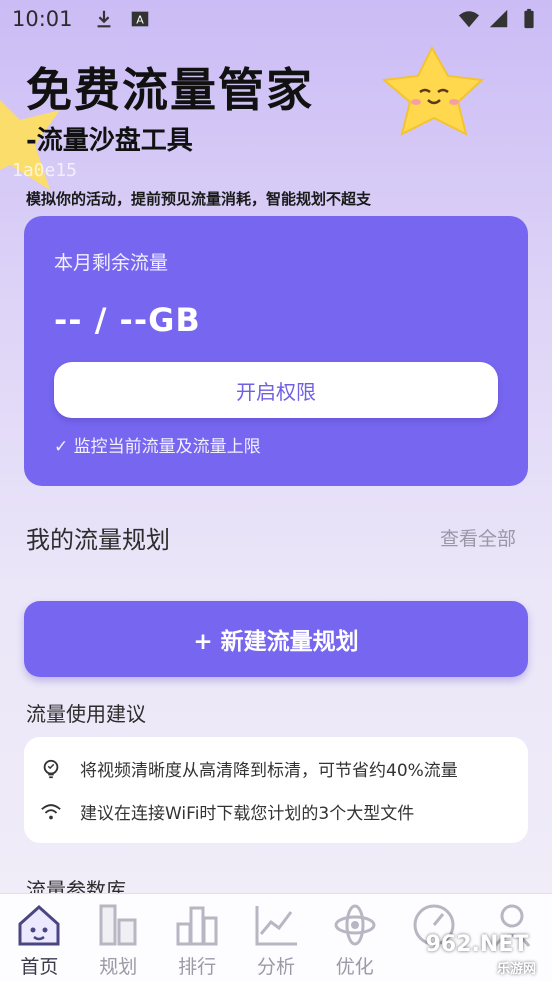  I want to click on app-description: 模拟你的活动，提前预见流量消耗，智能规划不超支, so click(199, 199).